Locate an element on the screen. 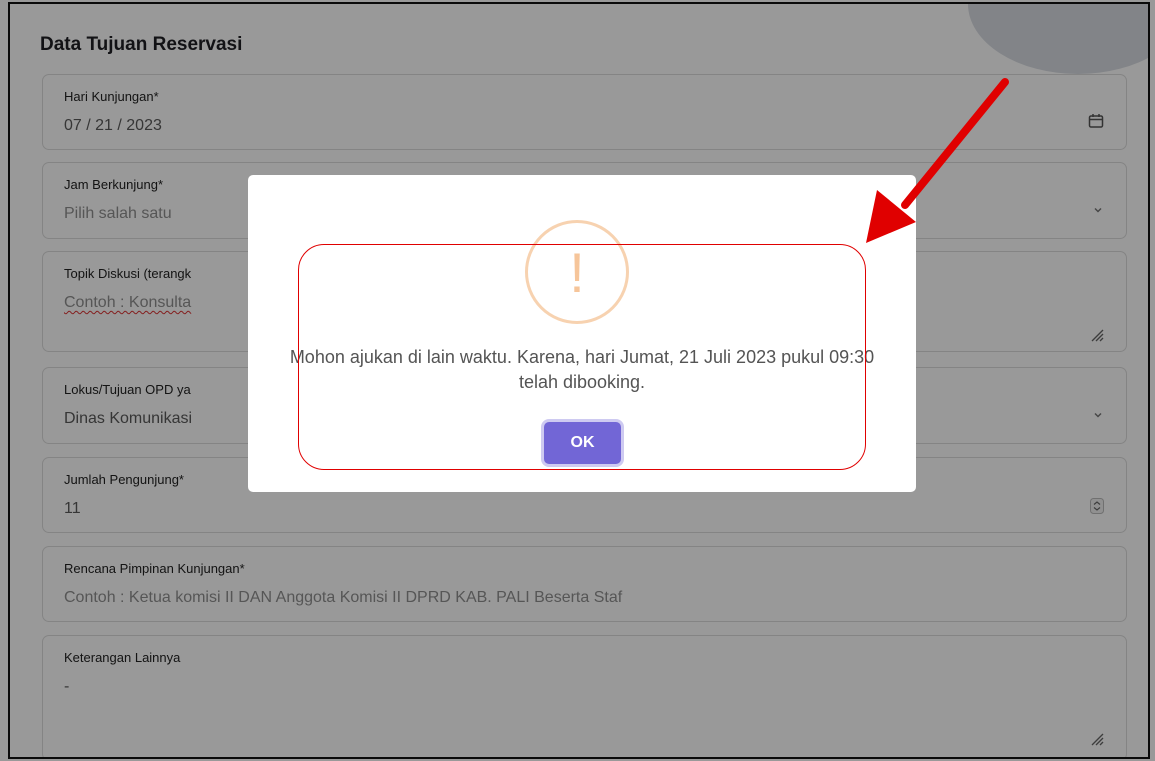 The height and width of the screenshot is (761, 1155). annotation-arrow-icon is located at coordinates (937, 160).